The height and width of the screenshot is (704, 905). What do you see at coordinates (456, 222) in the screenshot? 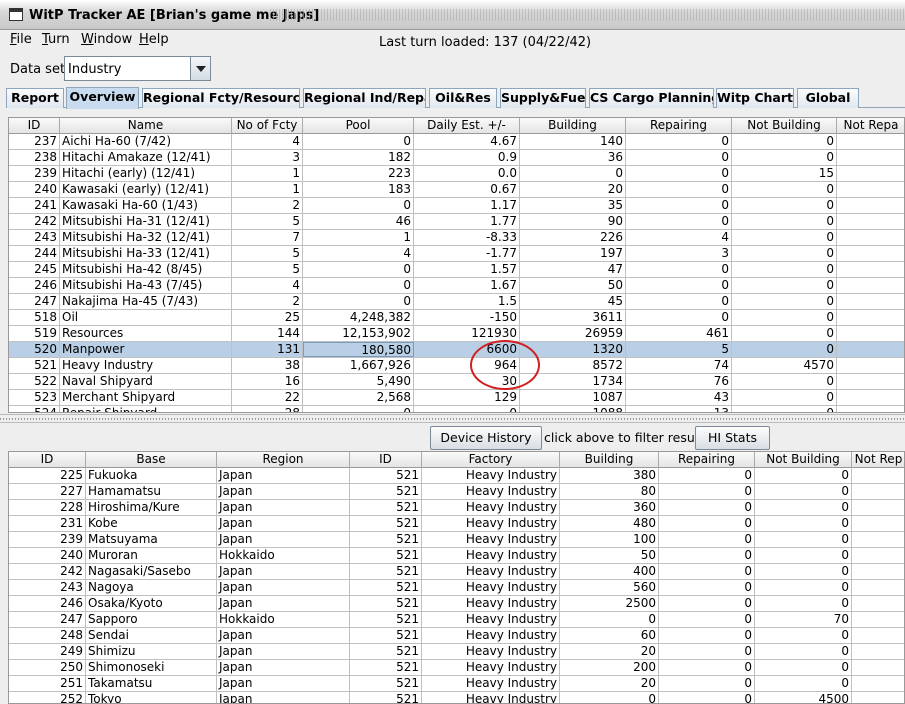
I see `table-row: 242 Mitsubishi Ha-31 (12/41) 5 46 1.77 90 0 0` at bounding box center [456, 222].